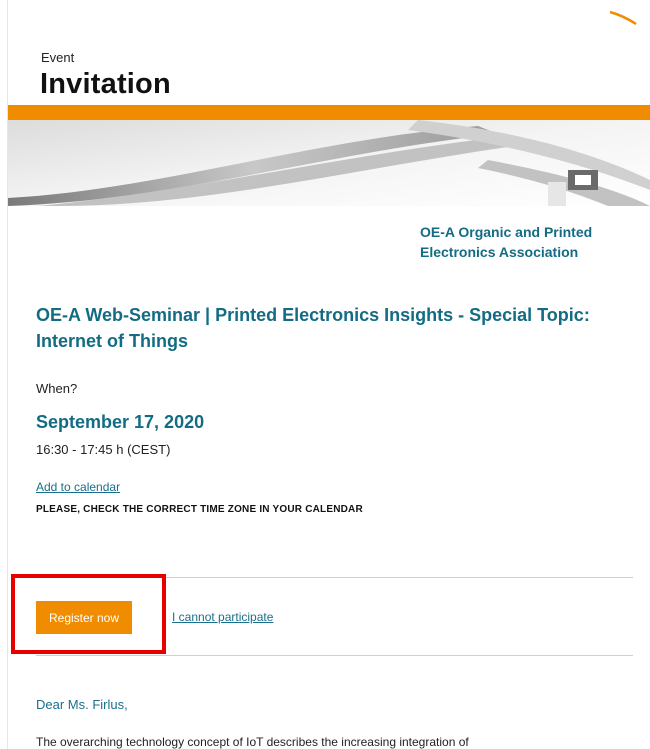  Describe the element at coordinates (329, 112) in the screenshot. I see `orange-accent-bar` at that location.